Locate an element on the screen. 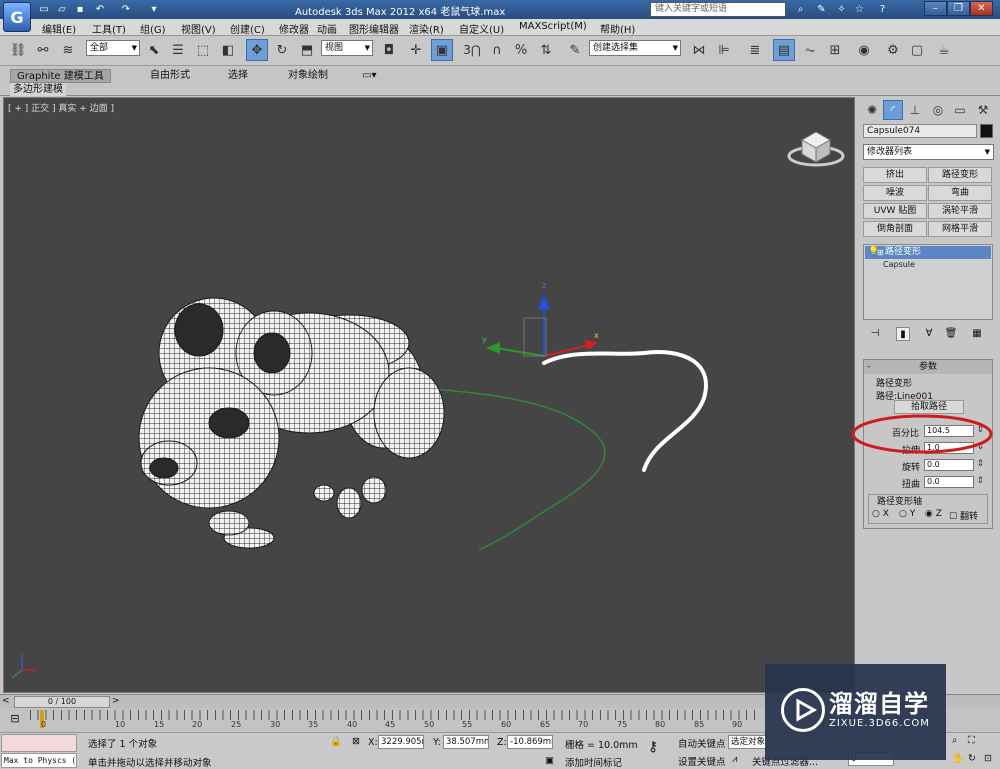 This screenshot has height=769, width=1000. tab-freeform: 自由形式 is located at coordinates (170, 76).